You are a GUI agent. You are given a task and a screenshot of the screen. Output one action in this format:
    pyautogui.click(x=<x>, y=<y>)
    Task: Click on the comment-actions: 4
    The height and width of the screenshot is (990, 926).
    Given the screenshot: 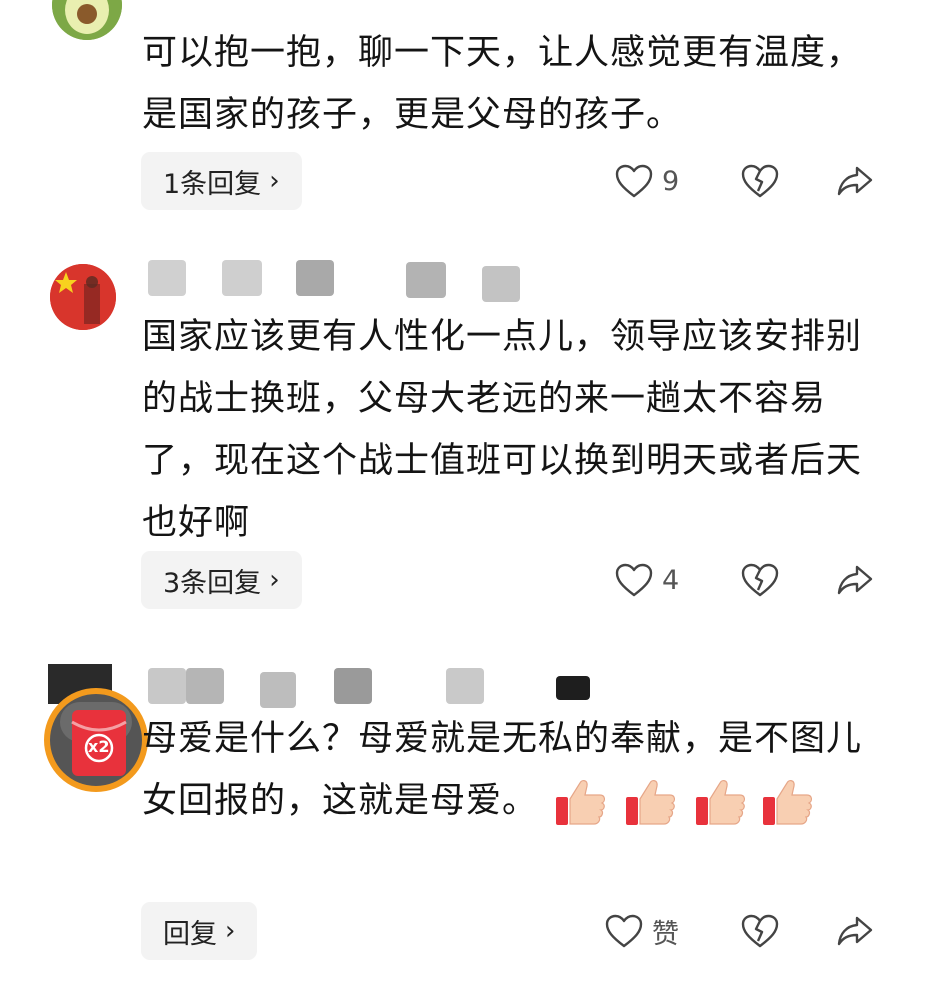 What is the action you would take?
    pyautogui.click(x=745, y=580)
    